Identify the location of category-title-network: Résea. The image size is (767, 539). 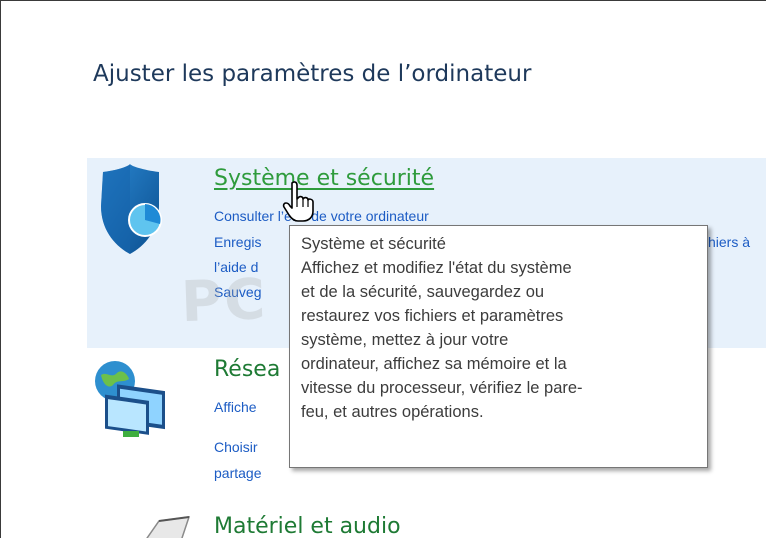
(247, 369).